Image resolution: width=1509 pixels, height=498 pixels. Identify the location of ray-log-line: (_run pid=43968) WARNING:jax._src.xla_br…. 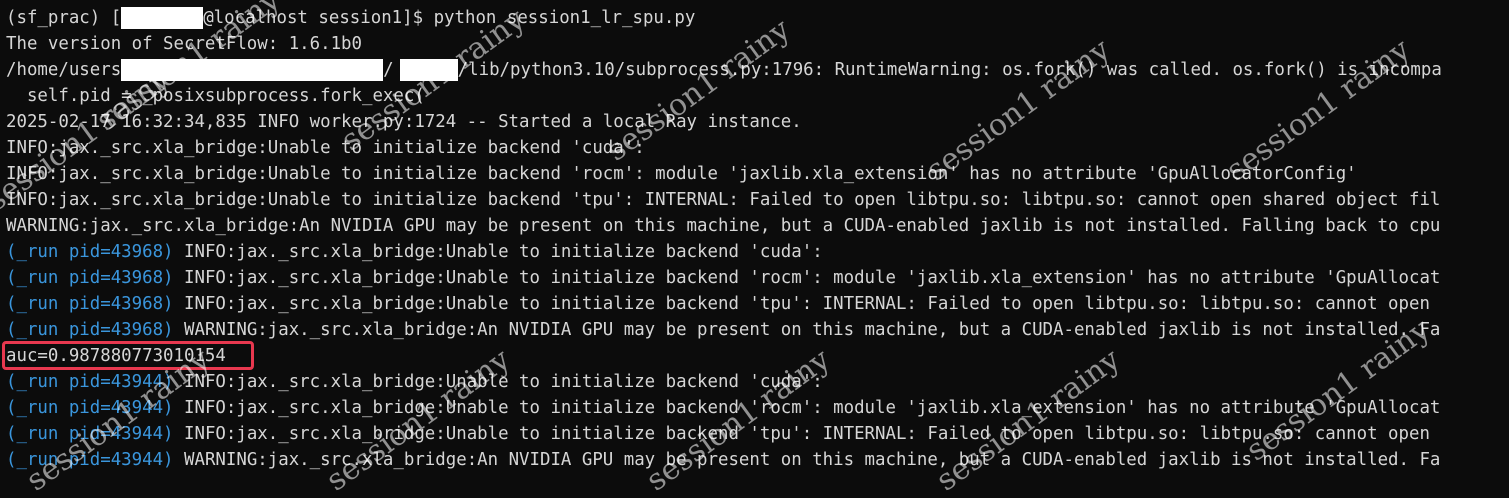
(723, 330).